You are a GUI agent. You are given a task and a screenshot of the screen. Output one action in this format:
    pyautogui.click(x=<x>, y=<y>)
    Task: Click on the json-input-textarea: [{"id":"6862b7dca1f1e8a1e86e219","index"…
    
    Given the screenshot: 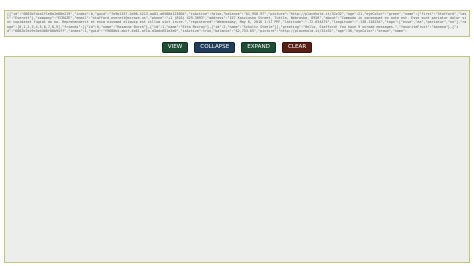 What is the action you would take?
    pyautogui.click(x=237, y=23)
    